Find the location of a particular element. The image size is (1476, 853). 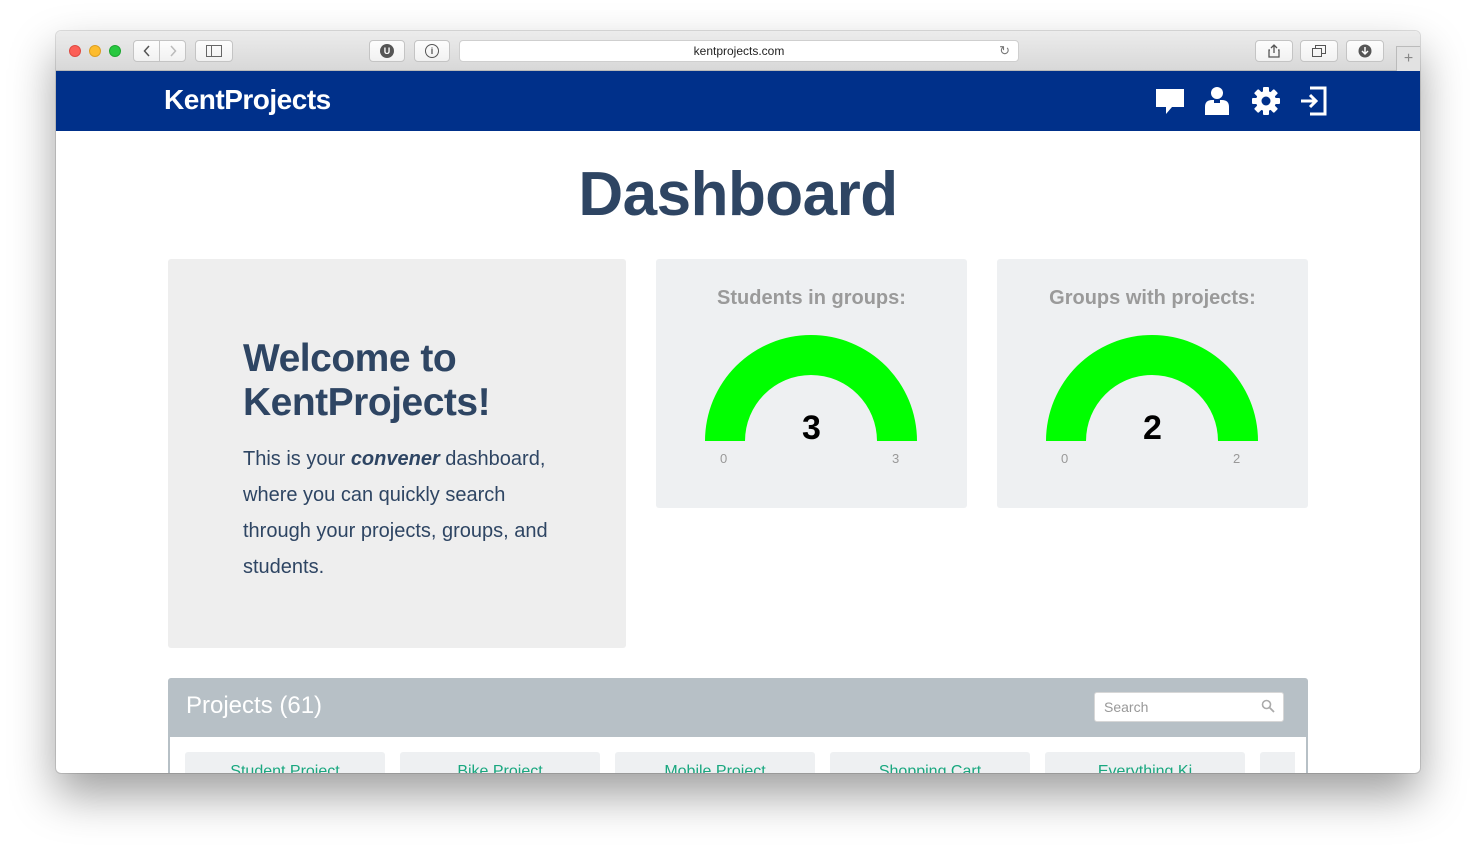

stat-label: Students in groups: is located at coordinates (811, 298).